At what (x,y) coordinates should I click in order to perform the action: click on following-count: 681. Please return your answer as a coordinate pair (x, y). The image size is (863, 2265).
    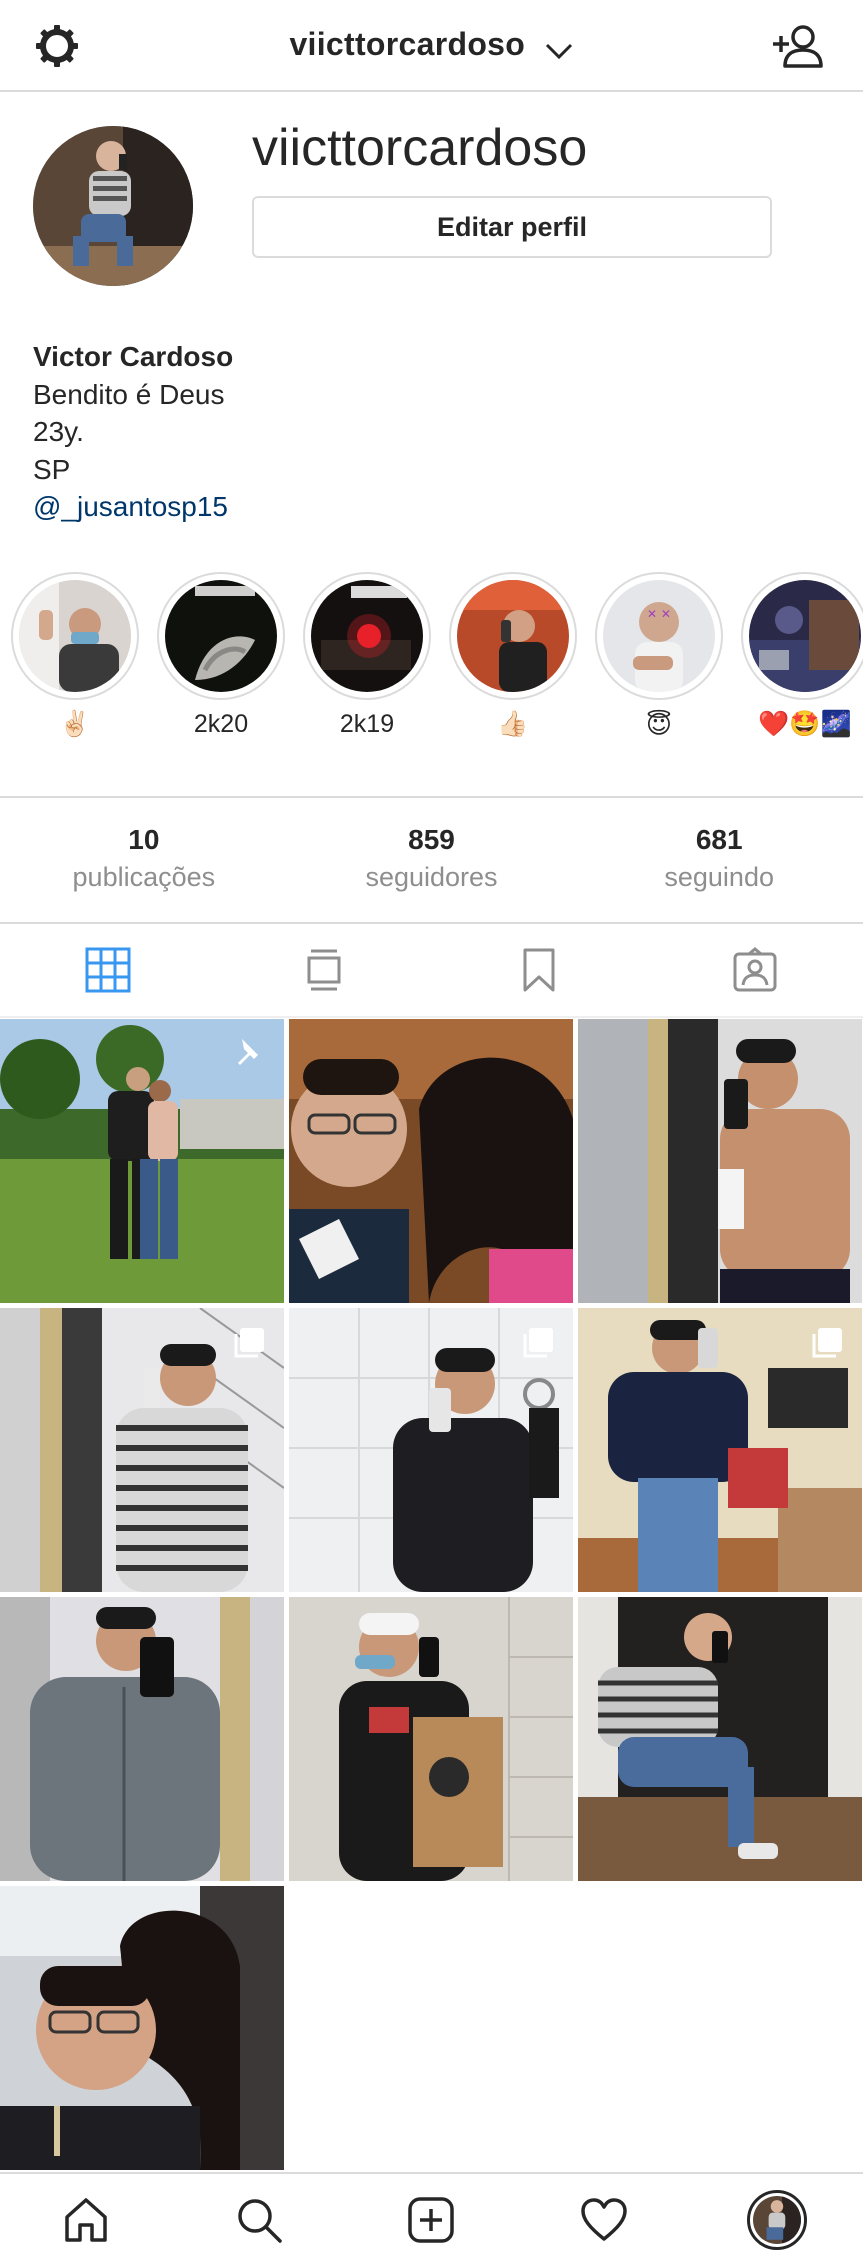
    Looking at the image, I should click on (719, 839).